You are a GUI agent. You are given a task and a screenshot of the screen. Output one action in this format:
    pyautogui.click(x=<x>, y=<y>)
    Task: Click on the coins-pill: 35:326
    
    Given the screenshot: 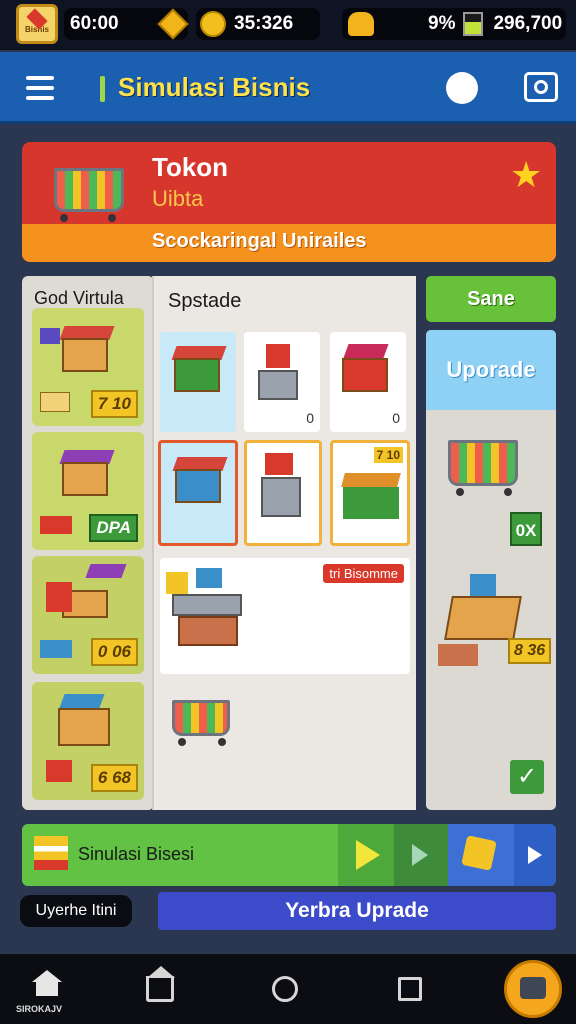 What is the action you would take?
    pyautogui.click(x=258, y=24)
    